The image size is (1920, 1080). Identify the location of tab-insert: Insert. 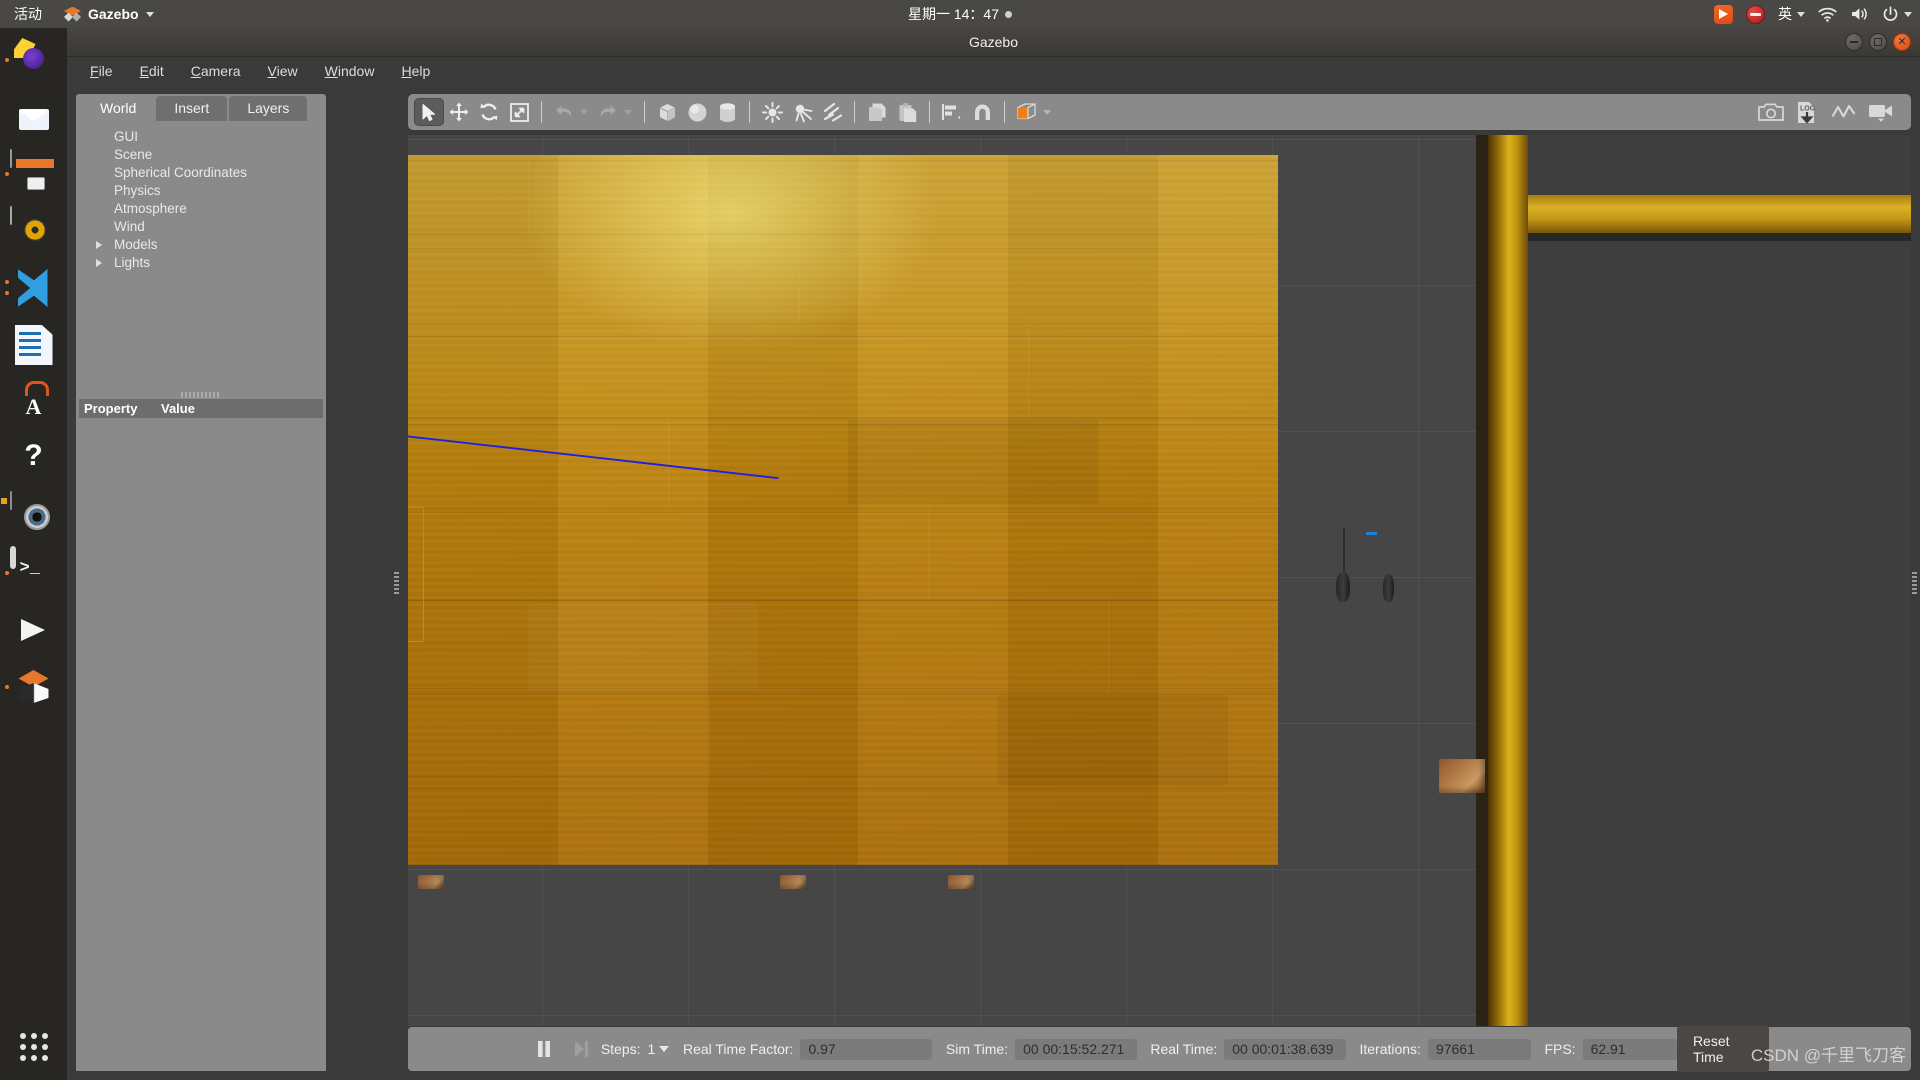
(192, 108).